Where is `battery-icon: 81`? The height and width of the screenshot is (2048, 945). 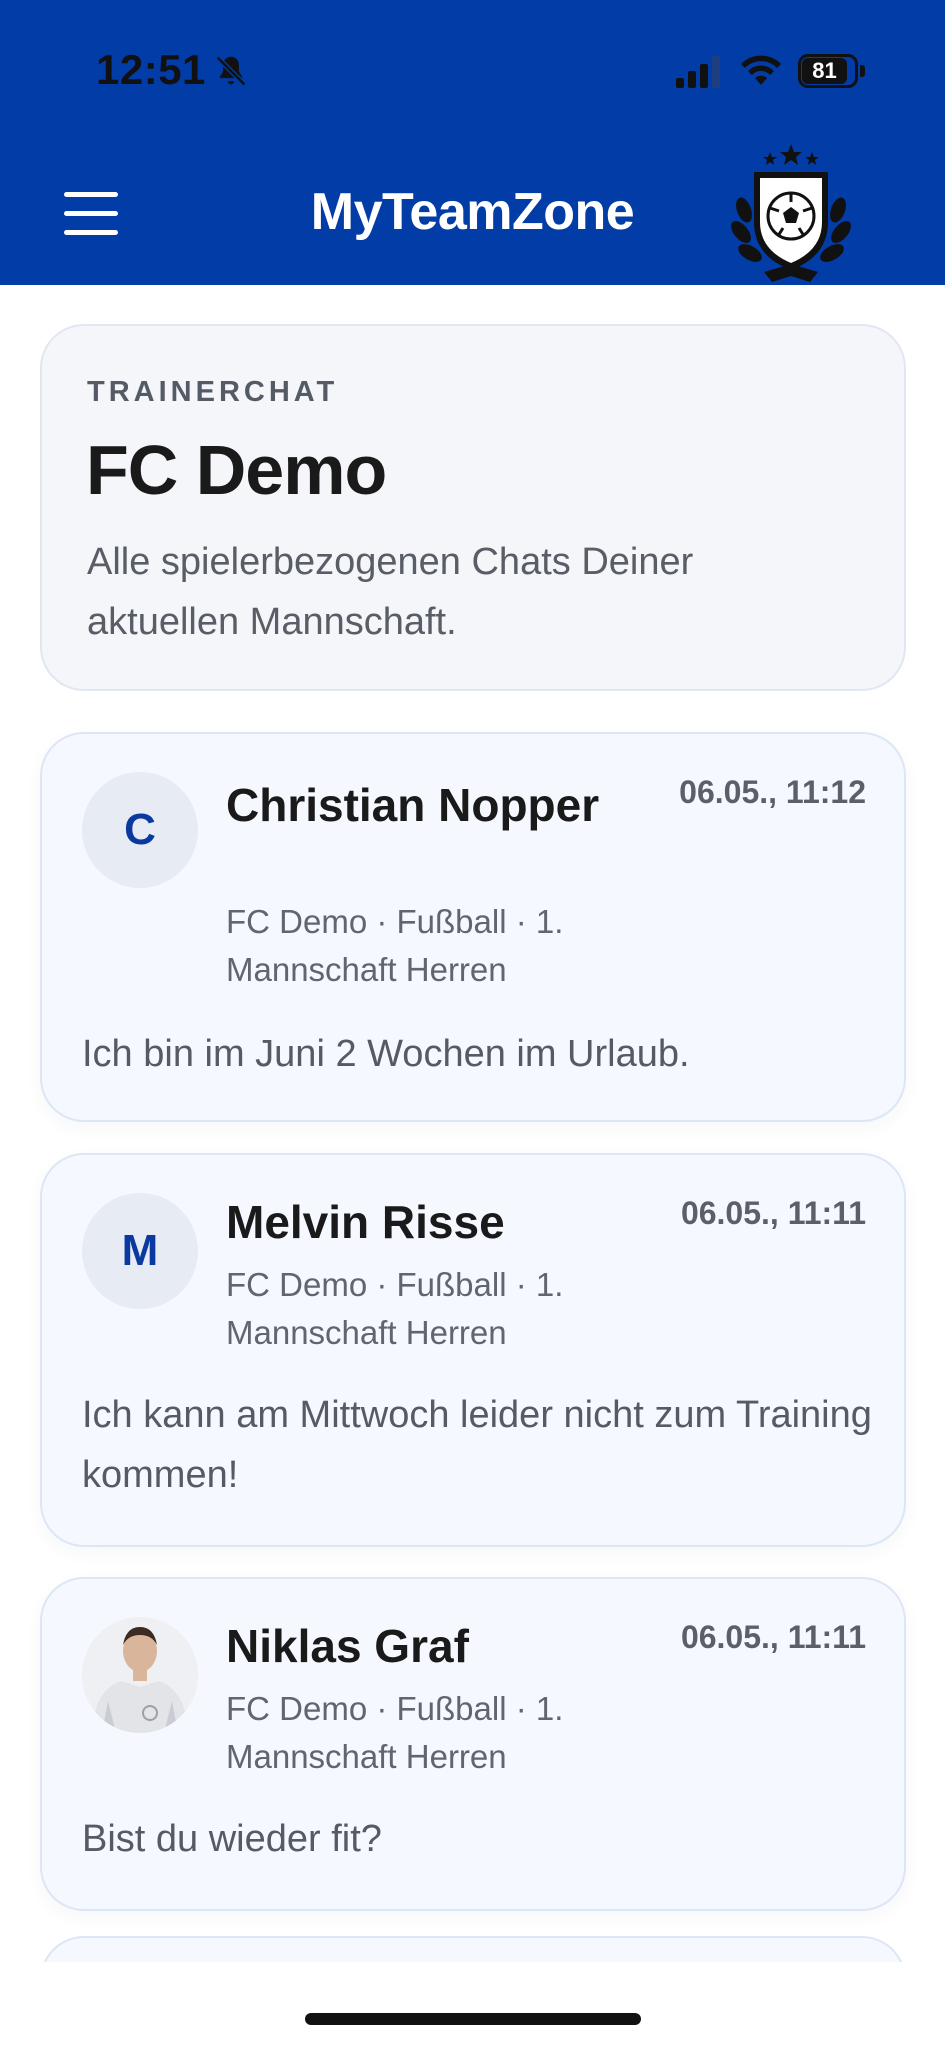 battery-icon: 81 is located at coordinates (832, 71).